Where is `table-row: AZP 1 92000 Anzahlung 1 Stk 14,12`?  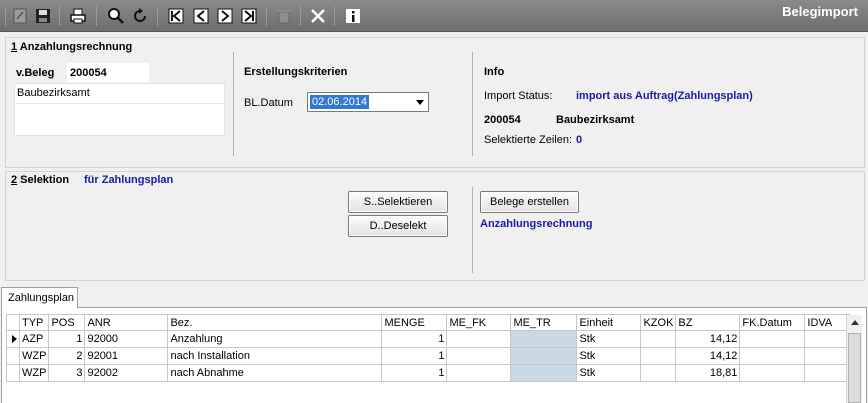
table-row: AZP 1 92000 Anzahlung 1 Stk 14,12 is located at coordinates (428, 339).